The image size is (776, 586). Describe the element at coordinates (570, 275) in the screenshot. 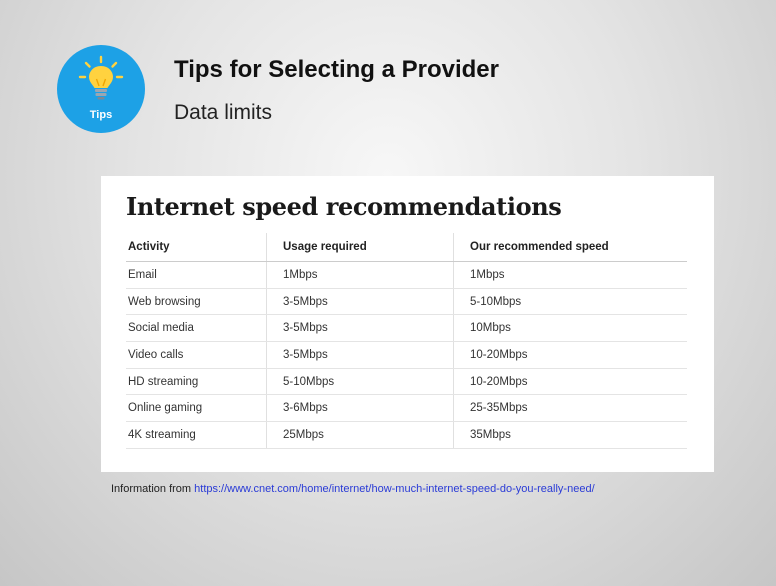

I see `recommended-cell: 1Mbps` at that location.